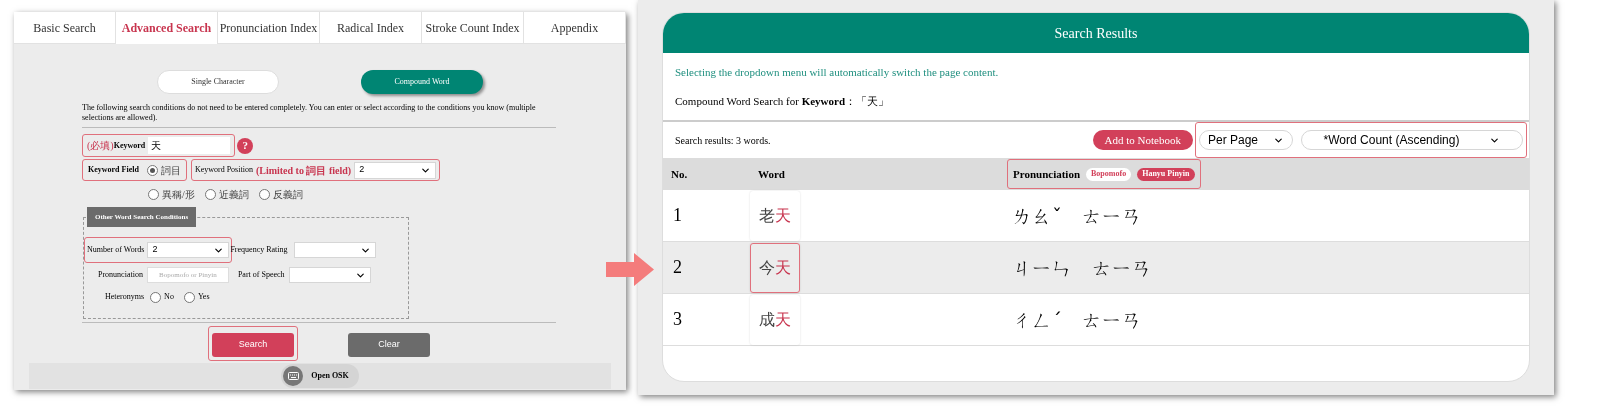 The image size is (1600, 411). I want to click on field-label: Keyword Position, so click(223, 170).